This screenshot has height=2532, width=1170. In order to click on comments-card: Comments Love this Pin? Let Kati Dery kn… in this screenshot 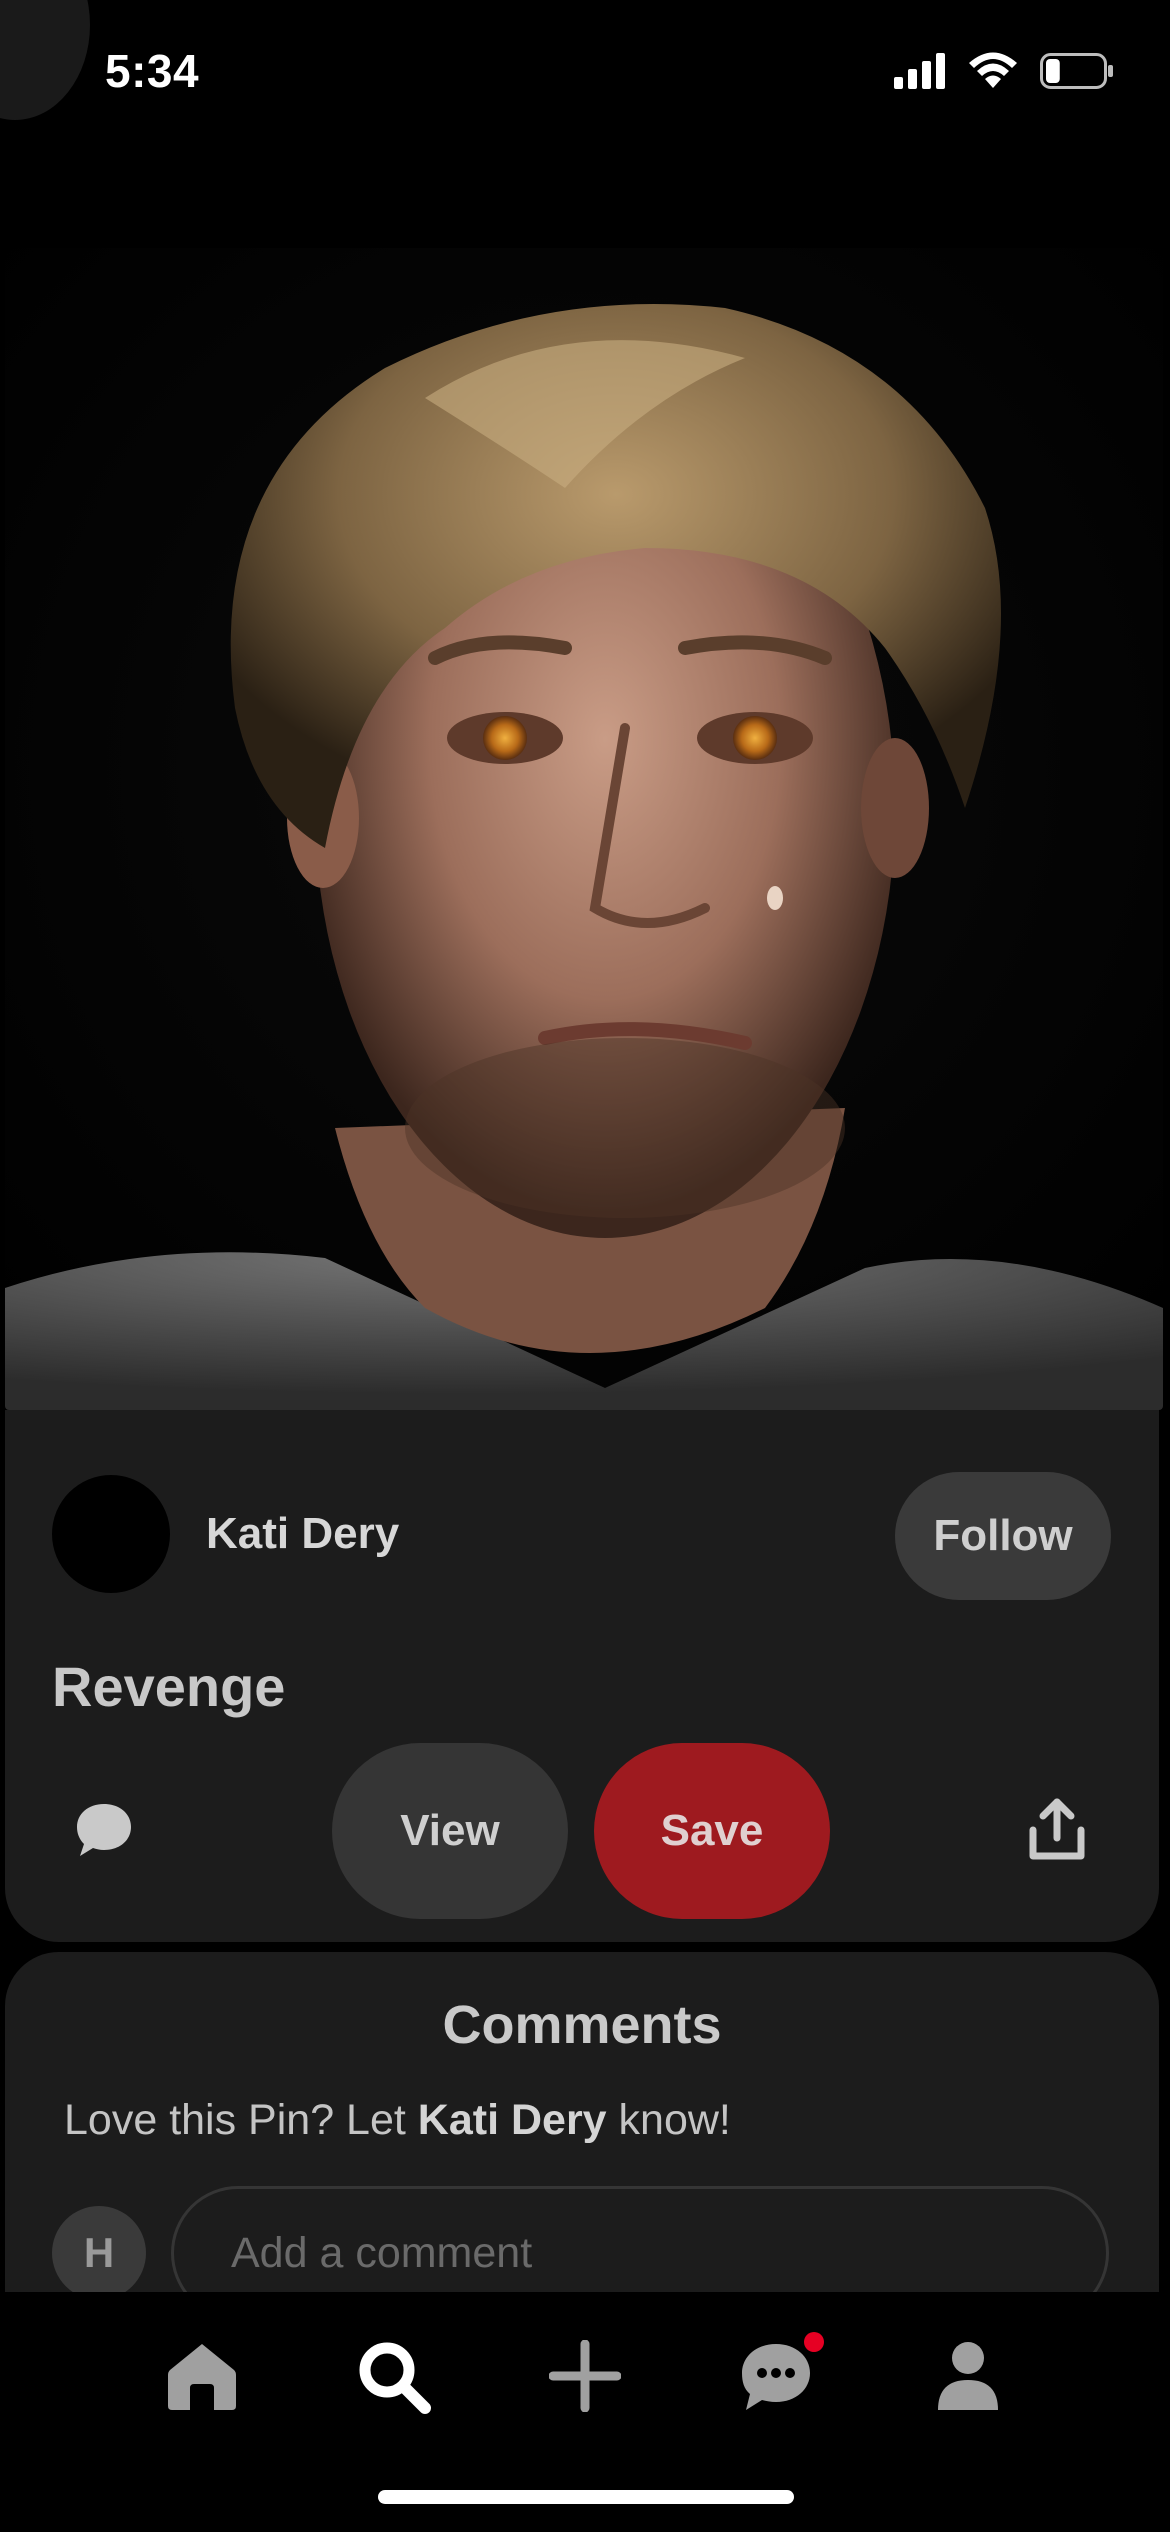, I will do `click(582, 2136)`.